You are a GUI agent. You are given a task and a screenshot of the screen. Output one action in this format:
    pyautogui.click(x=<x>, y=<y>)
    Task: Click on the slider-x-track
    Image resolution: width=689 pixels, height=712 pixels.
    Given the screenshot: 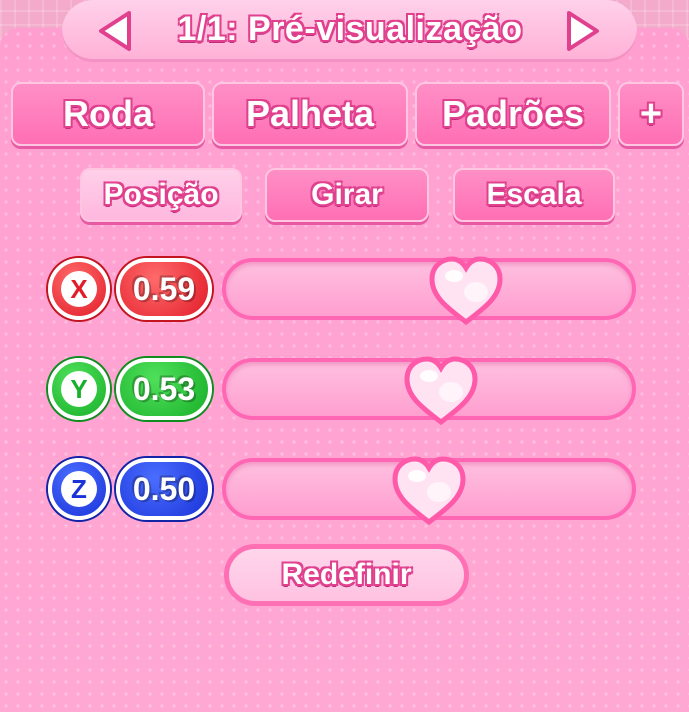 What is the action you would take?
    pyautogui.click(x=429, y=291)
    